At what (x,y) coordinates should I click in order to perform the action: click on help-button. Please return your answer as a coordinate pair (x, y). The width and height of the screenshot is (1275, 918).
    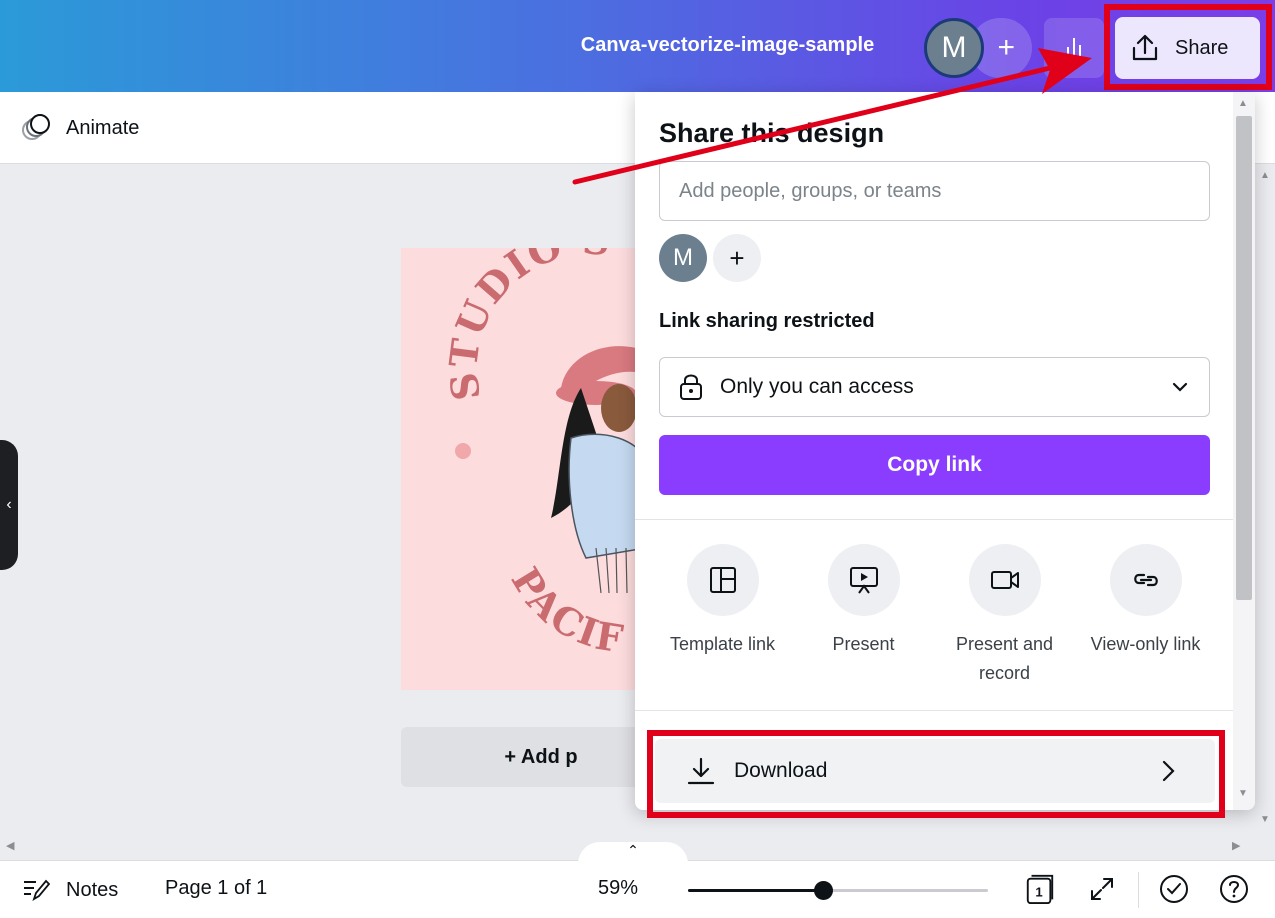
    Looking at the image, I should click on (1234, 889).